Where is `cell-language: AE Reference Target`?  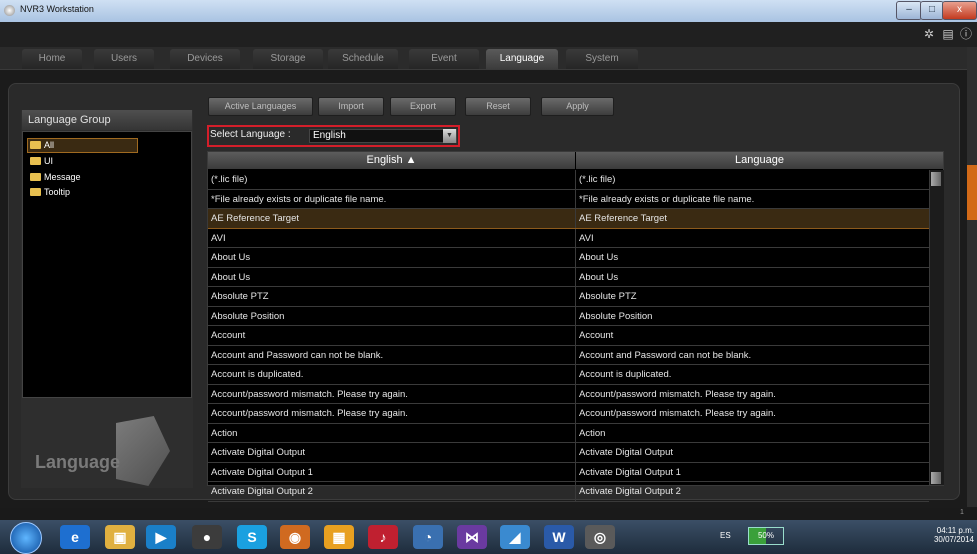
cell-language: AE Reference Target is located at coordinates (752, 218).